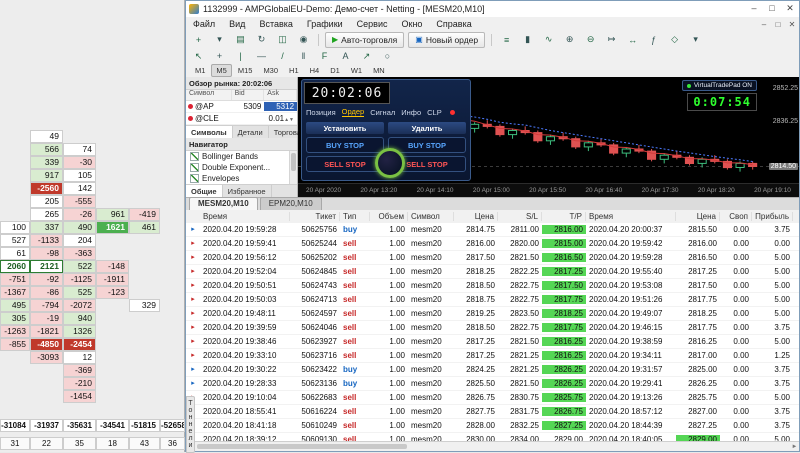 This screenshot has width=800, height=453. I want to click on channel-icon: ‖, so click(303, 56).